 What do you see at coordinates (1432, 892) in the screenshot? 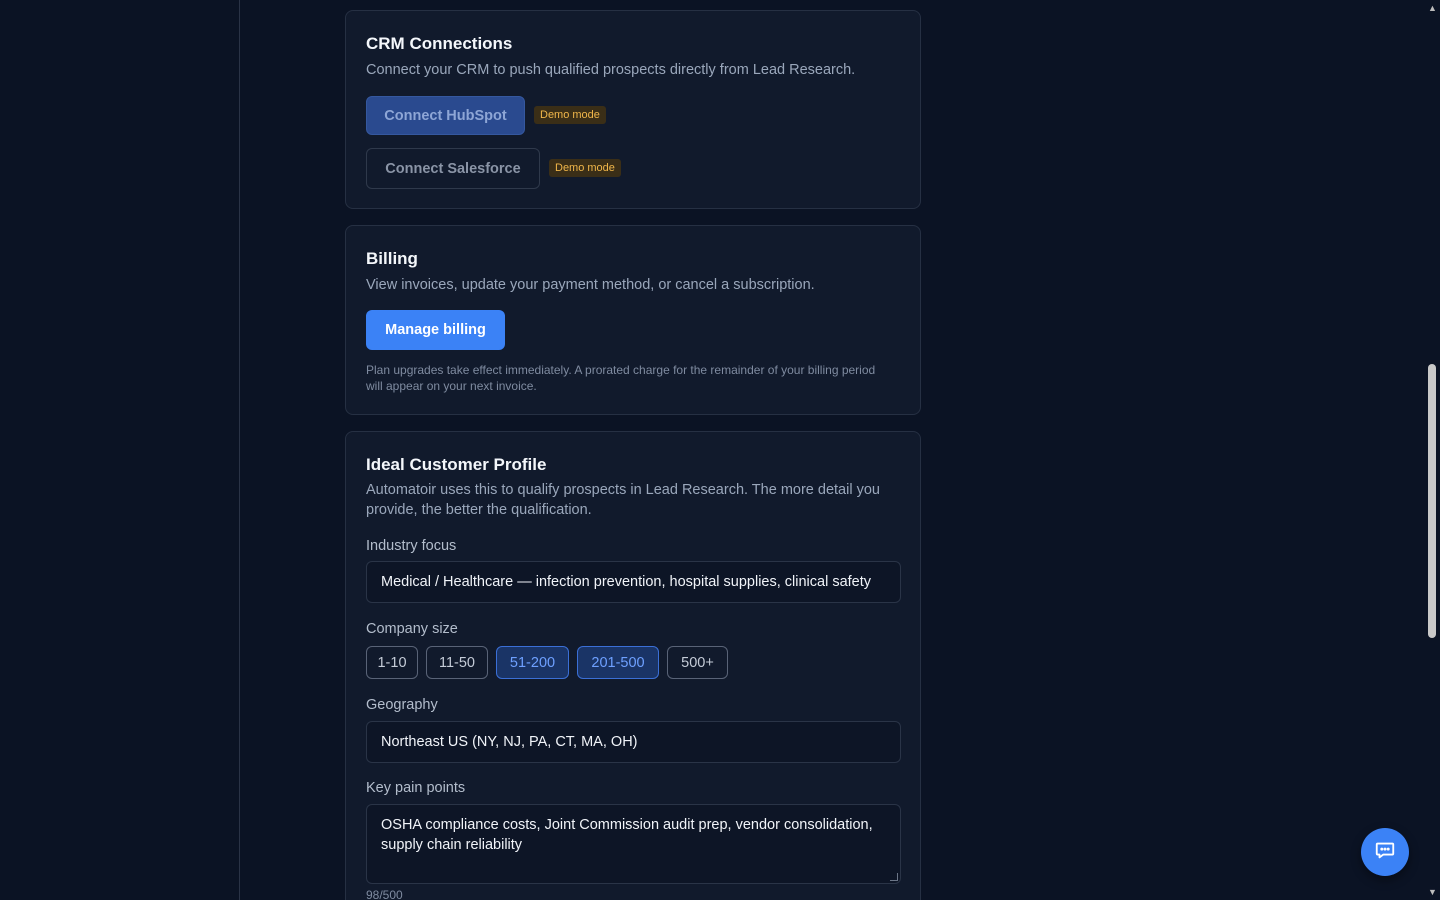
I see `scroll-down-arrow-icon: ▼` at bounding box center [1432, 892].